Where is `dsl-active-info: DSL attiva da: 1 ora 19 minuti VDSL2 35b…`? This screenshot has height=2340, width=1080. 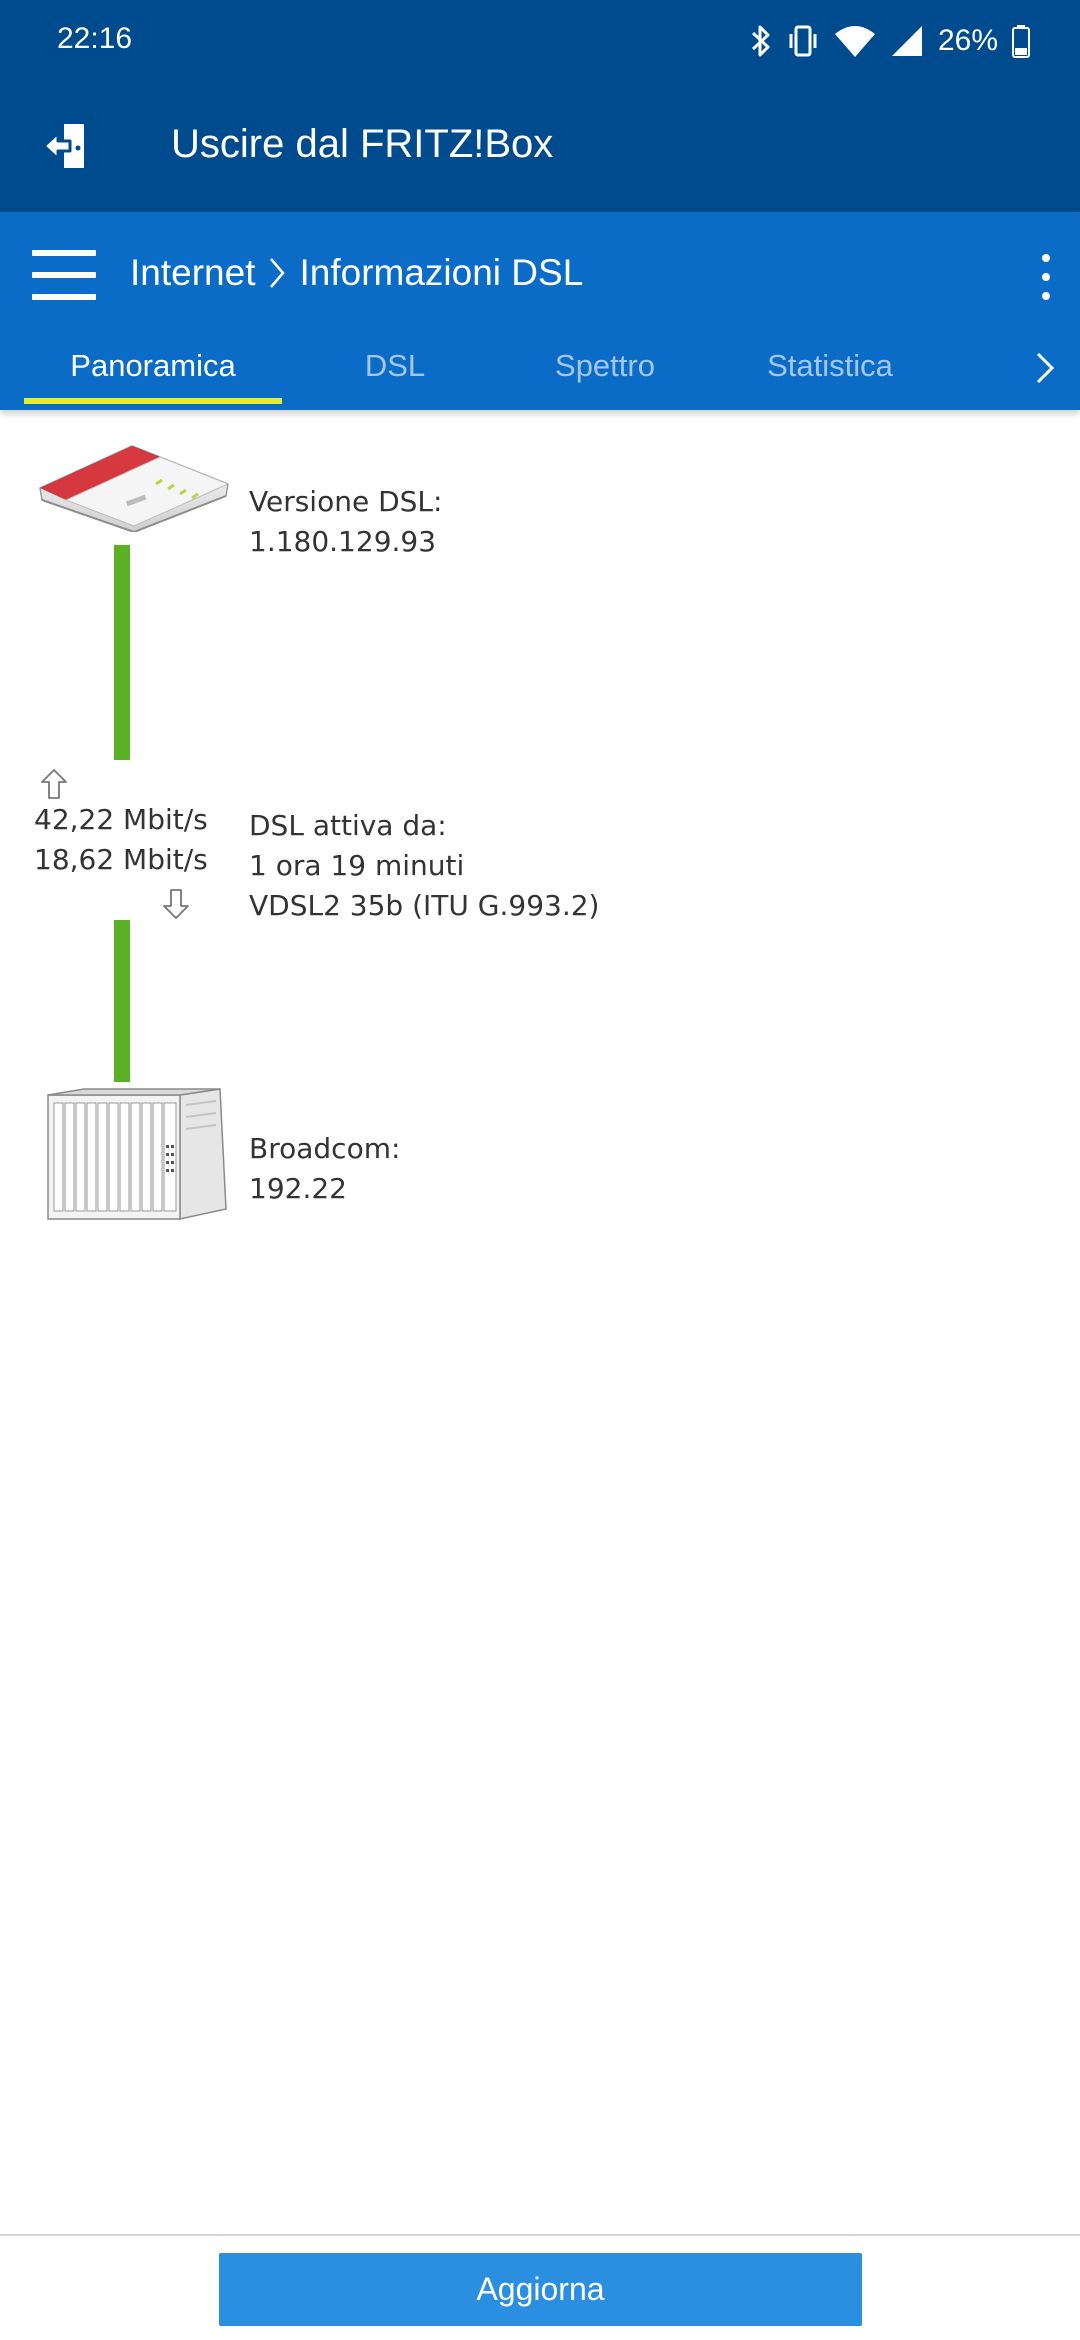 dsl-active-info: DSL attiva da: 1 ora 19 minuti VDSL2 35b… is located at coordinates (424, 866).